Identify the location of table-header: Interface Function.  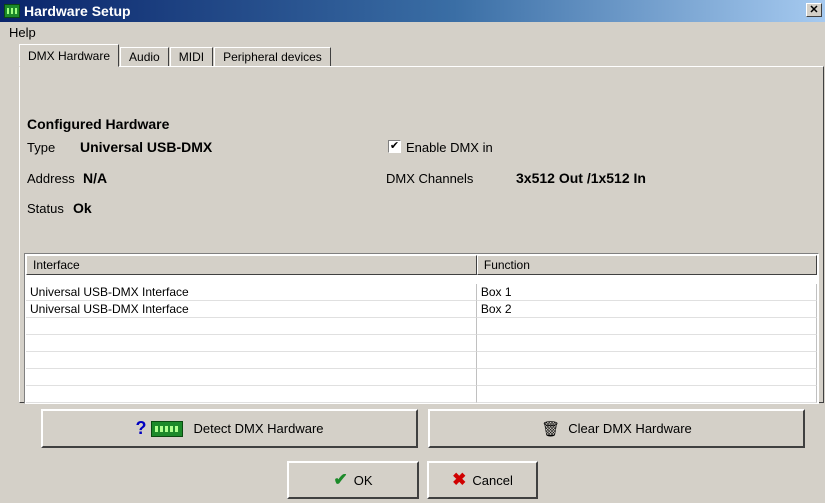
(421, 265).